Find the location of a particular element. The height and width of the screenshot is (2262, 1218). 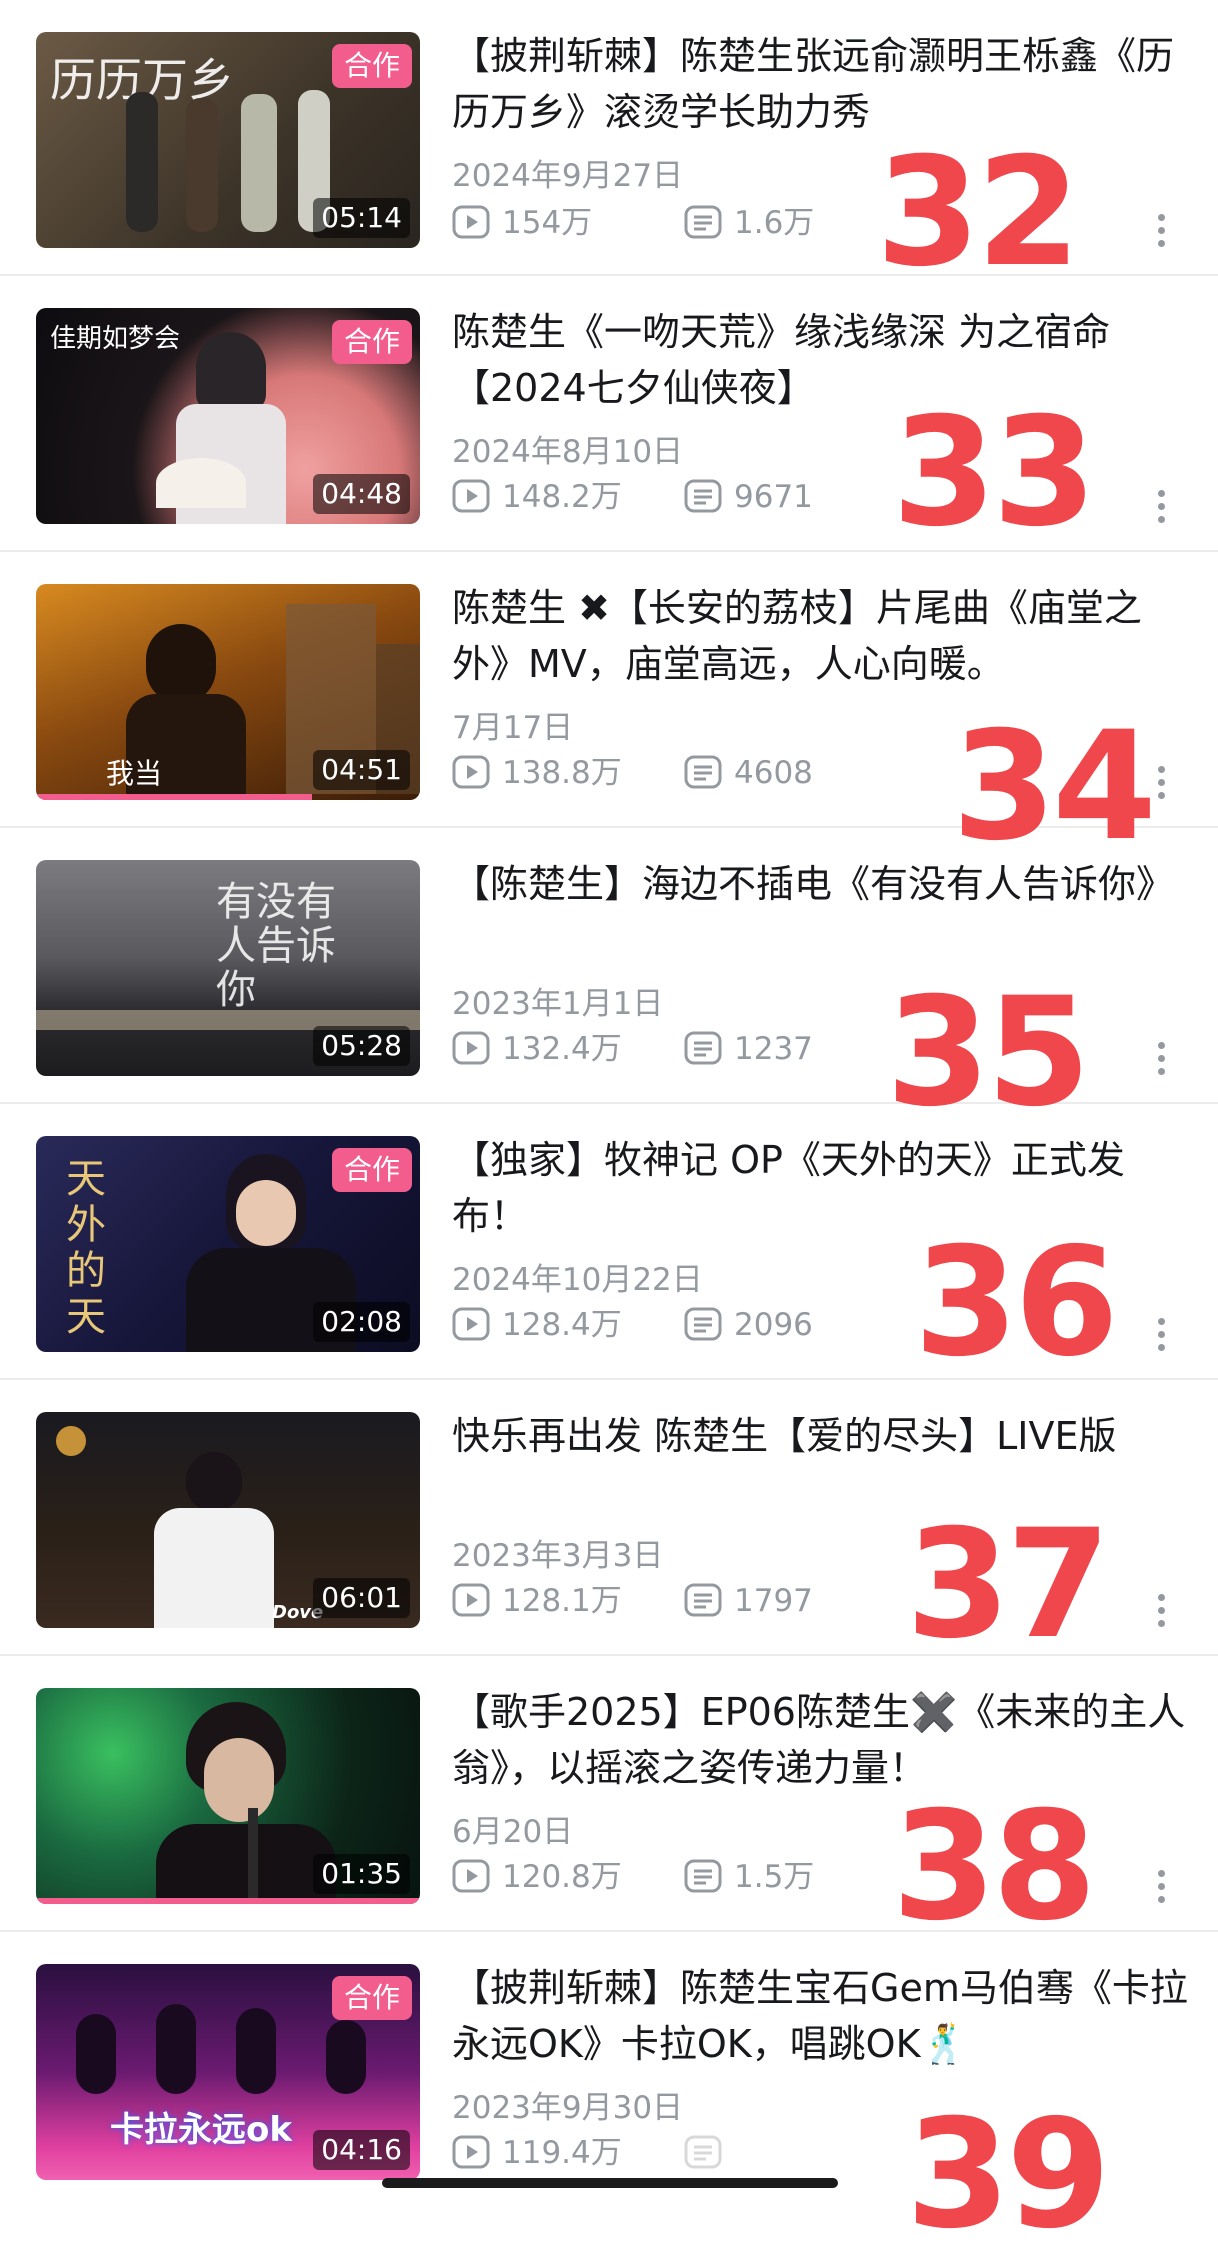

publish-date: 2023年1月1日 is located at coordinates (558, 1004).